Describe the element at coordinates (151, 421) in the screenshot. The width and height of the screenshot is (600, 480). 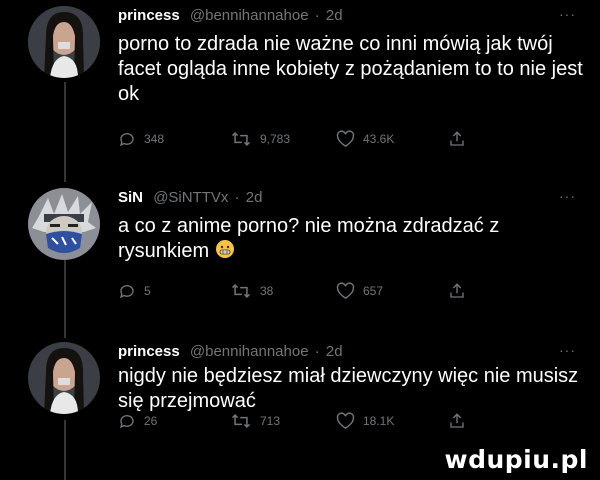
I see `reply-count: 26` at that location.